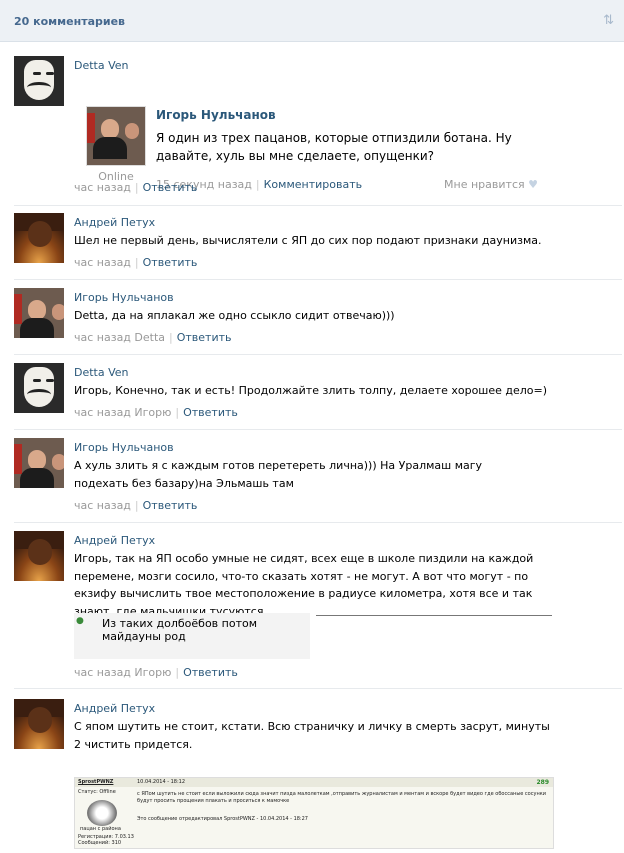  What do you see at coordinates (100, 829) in the screenshot?
I see `forum-caption: пацан с района` at bounding box center [100, 829].